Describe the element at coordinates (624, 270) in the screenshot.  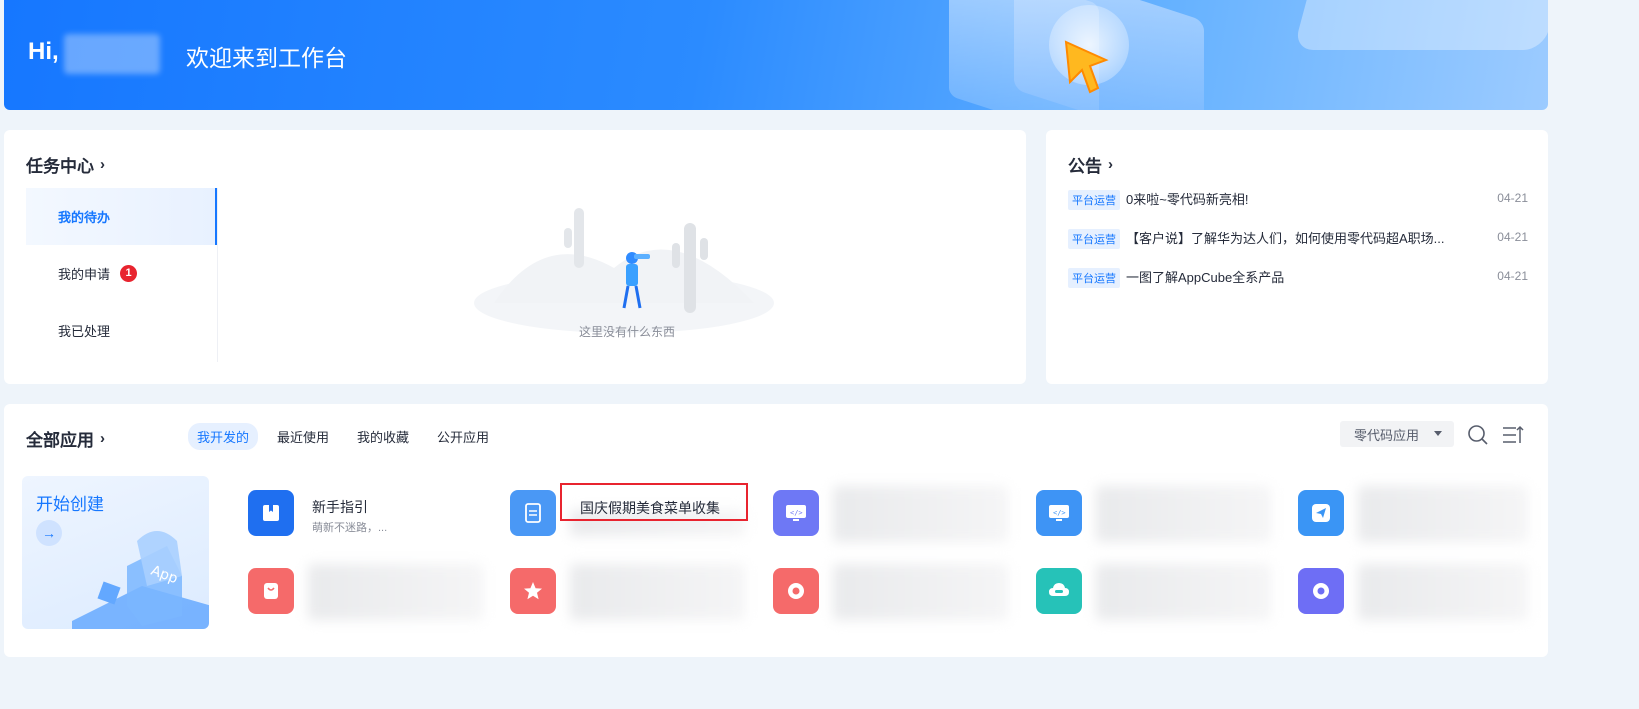
I see `empty-state-illustration` at that location.